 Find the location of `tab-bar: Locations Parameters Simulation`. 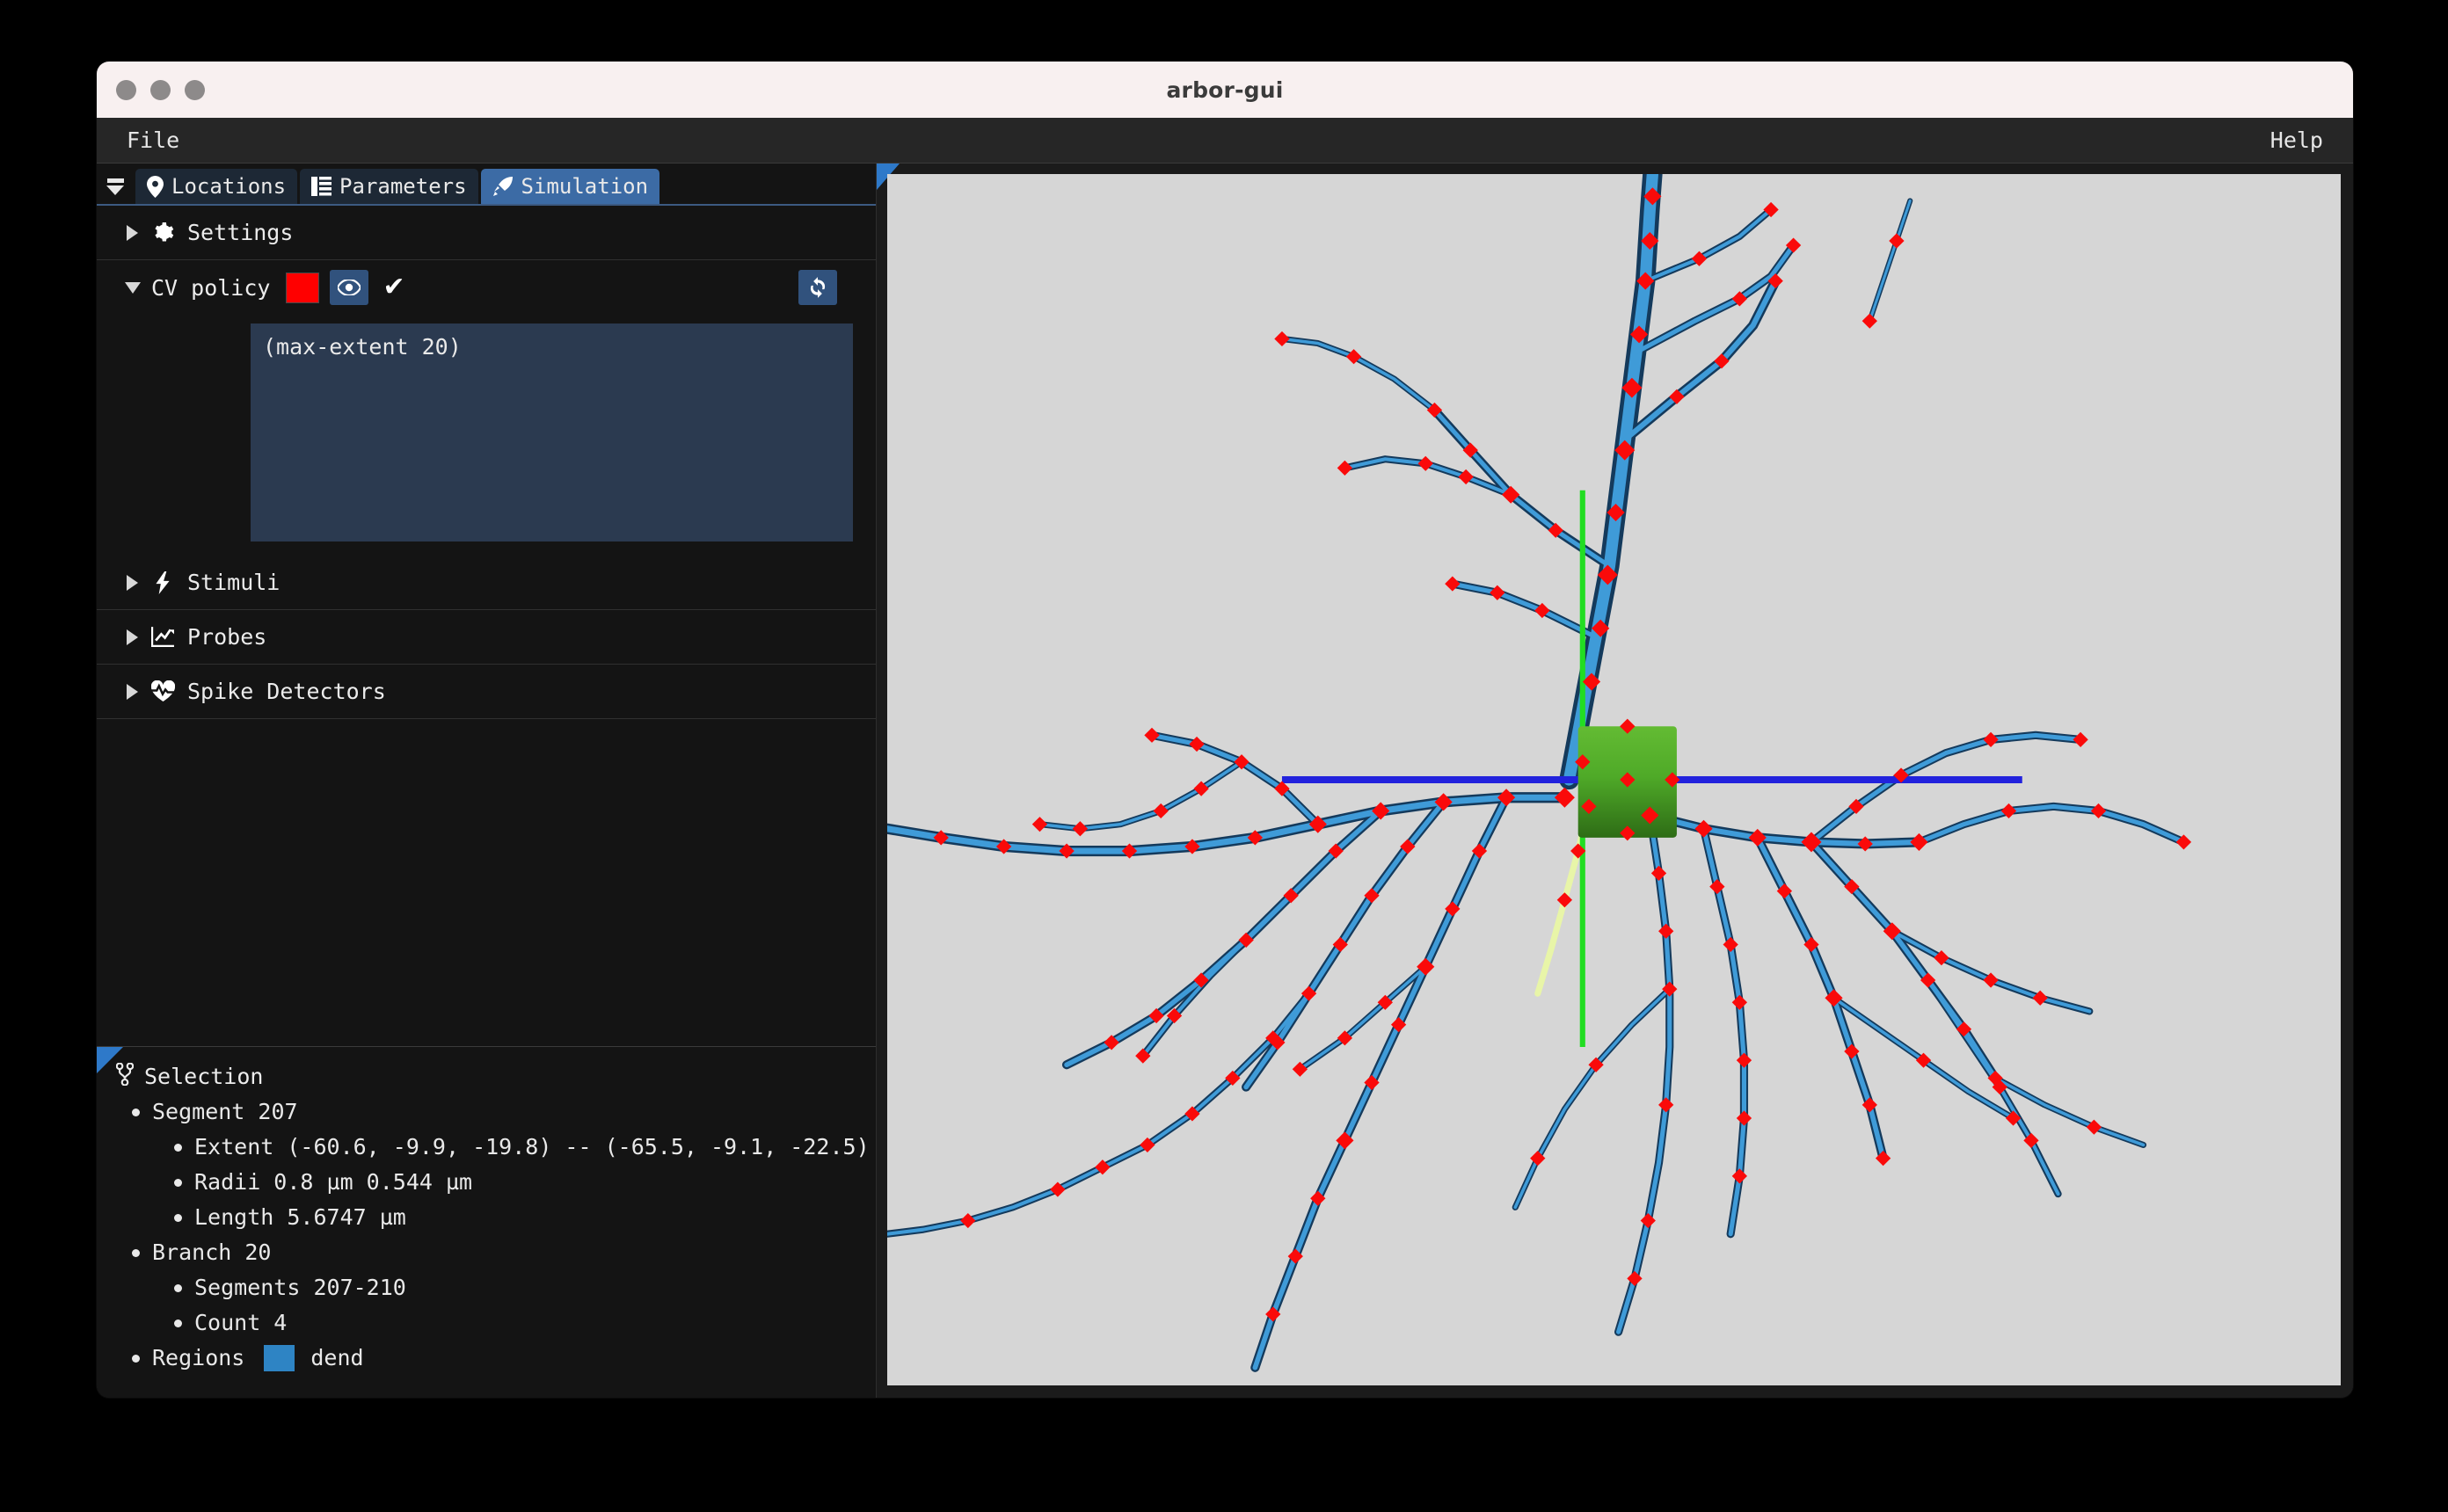

tab-bar: Locations Parameters Simulation is located at coordinates (486, 185).